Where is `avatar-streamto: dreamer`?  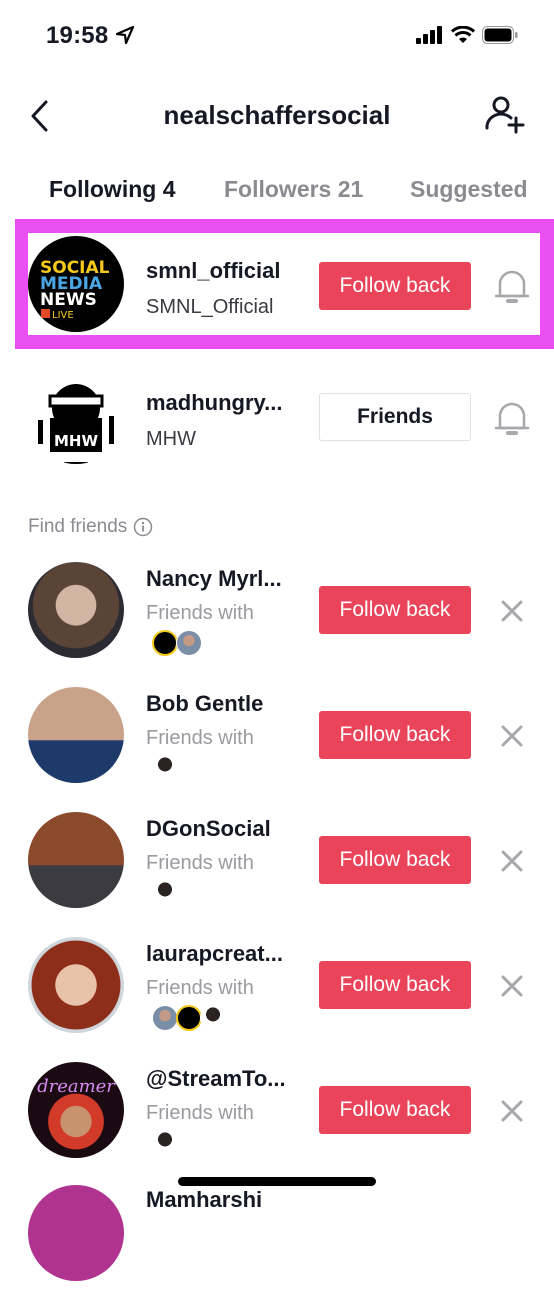
avatar-streamto: dreamer is located at coordinates (76, 1110).